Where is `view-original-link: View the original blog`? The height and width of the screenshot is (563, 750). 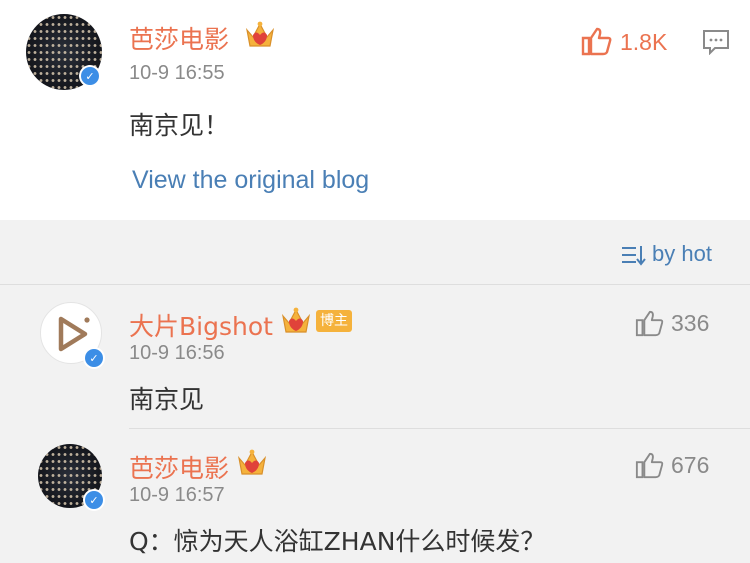
view-original-link: View the original blog is located at coordinates (250, 180).